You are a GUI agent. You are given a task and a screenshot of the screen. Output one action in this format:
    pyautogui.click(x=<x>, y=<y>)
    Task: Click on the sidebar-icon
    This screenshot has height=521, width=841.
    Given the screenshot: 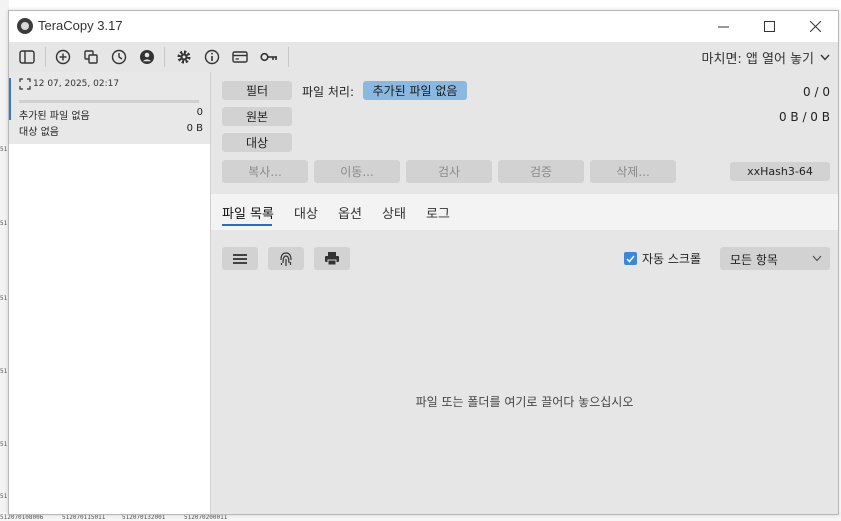 What is the action you would take?
    pyautogui.click(x=27, y=57)
    